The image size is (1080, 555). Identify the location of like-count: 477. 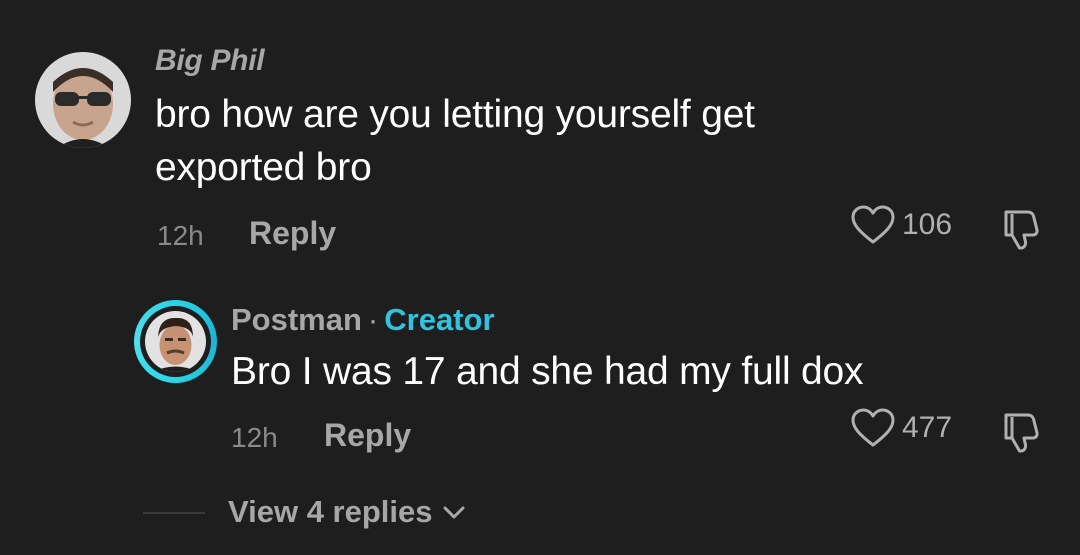
(927, 427).